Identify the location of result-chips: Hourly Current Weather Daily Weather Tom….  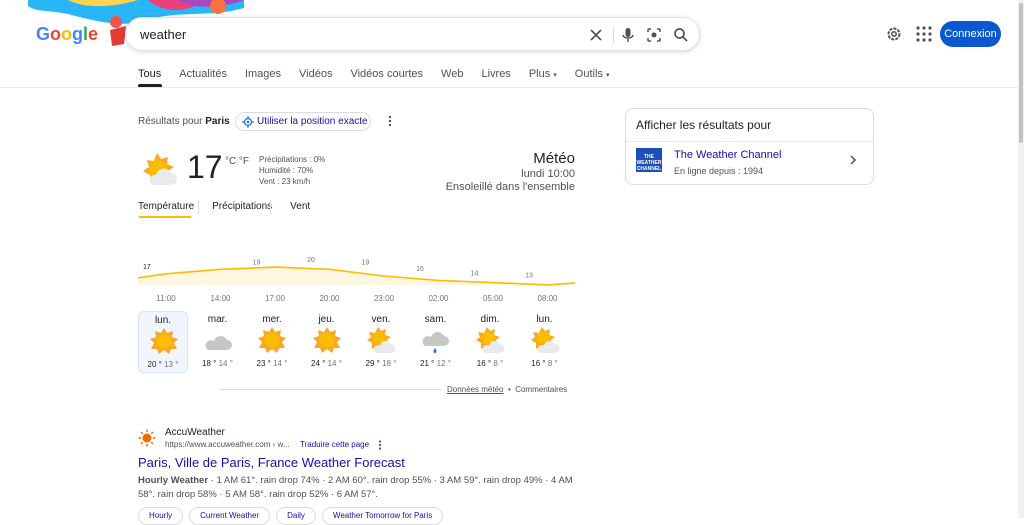
(293, 516).